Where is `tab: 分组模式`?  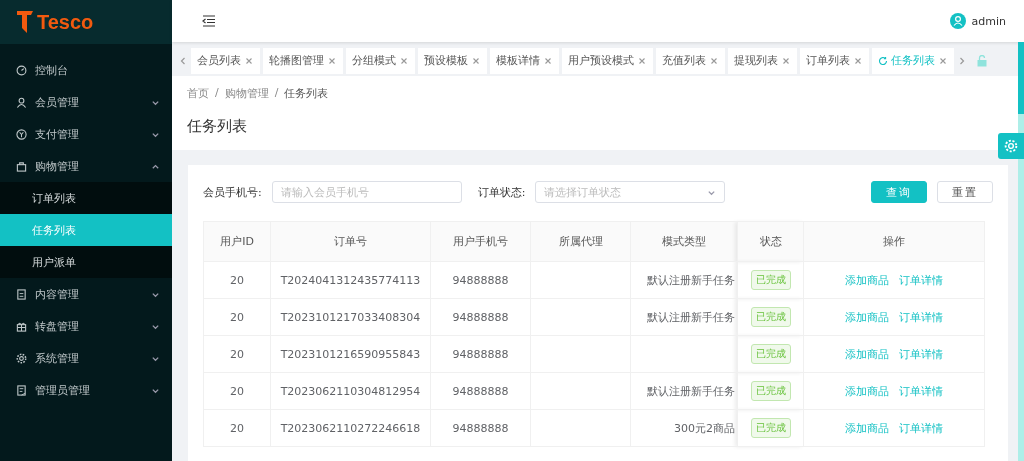 tab: 分组模式 is located at coordinates (380, 61).